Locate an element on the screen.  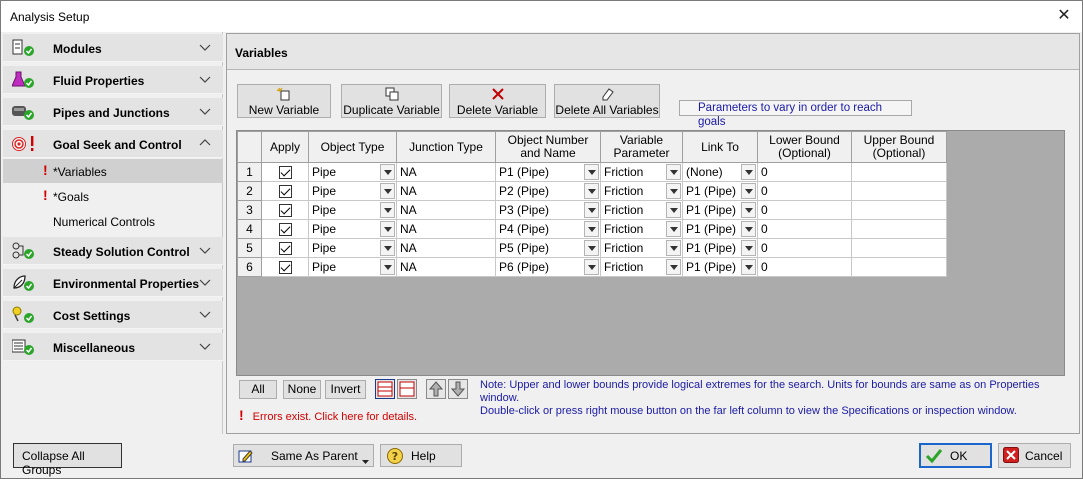
move-down-button is located at coordinates (458, 389).